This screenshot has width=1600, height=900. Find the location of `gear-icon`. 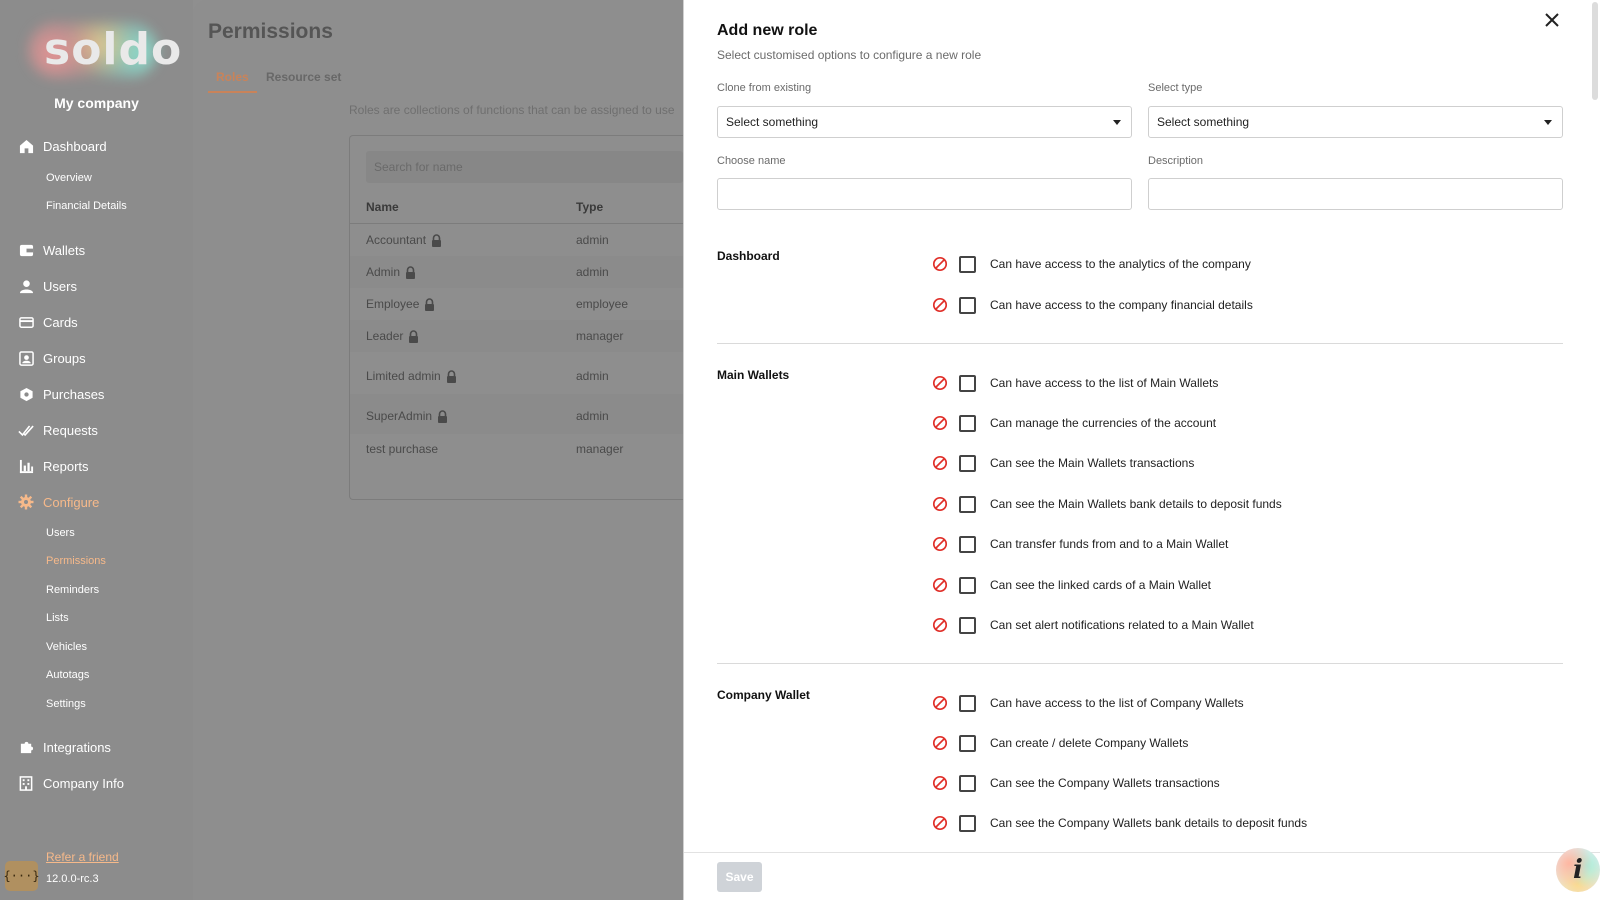

gear-icon is located at coordinates (26, 502).